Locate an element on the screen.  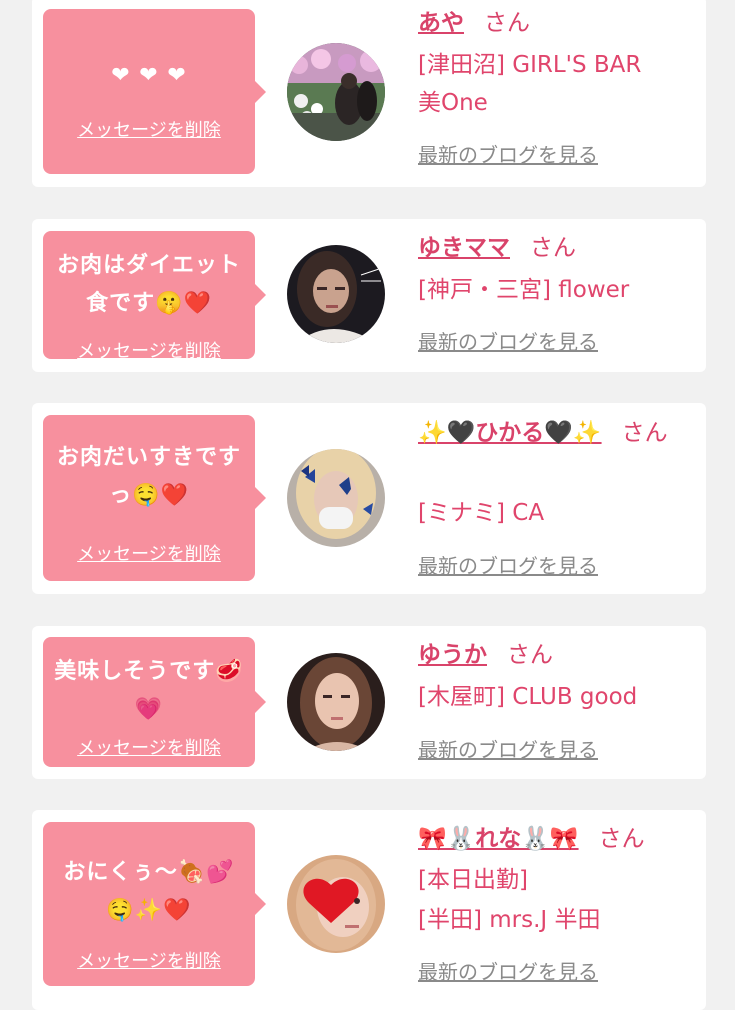
message-bubble: お肉はダイエット 食です🤫❤️ メッセージを削除 is located at coordinates (154, 296).